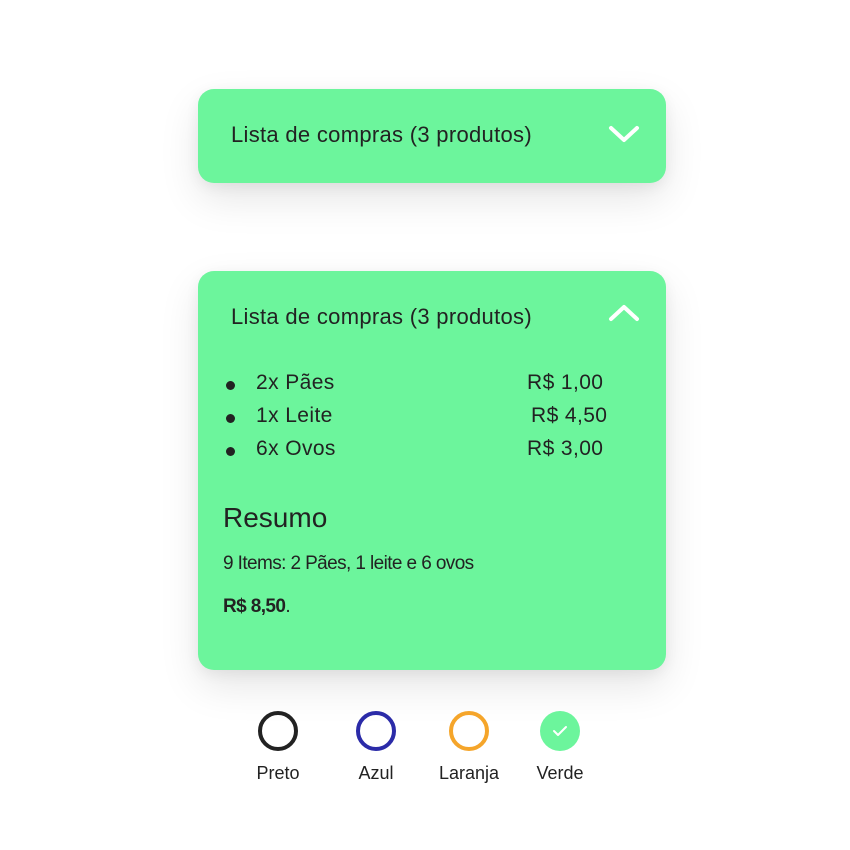 This screenshot has width=850, height=850. What do you see at coordinates (376, 773) in the screenshot?
I see `color-label: Azul` at bounding box center [376, 773].